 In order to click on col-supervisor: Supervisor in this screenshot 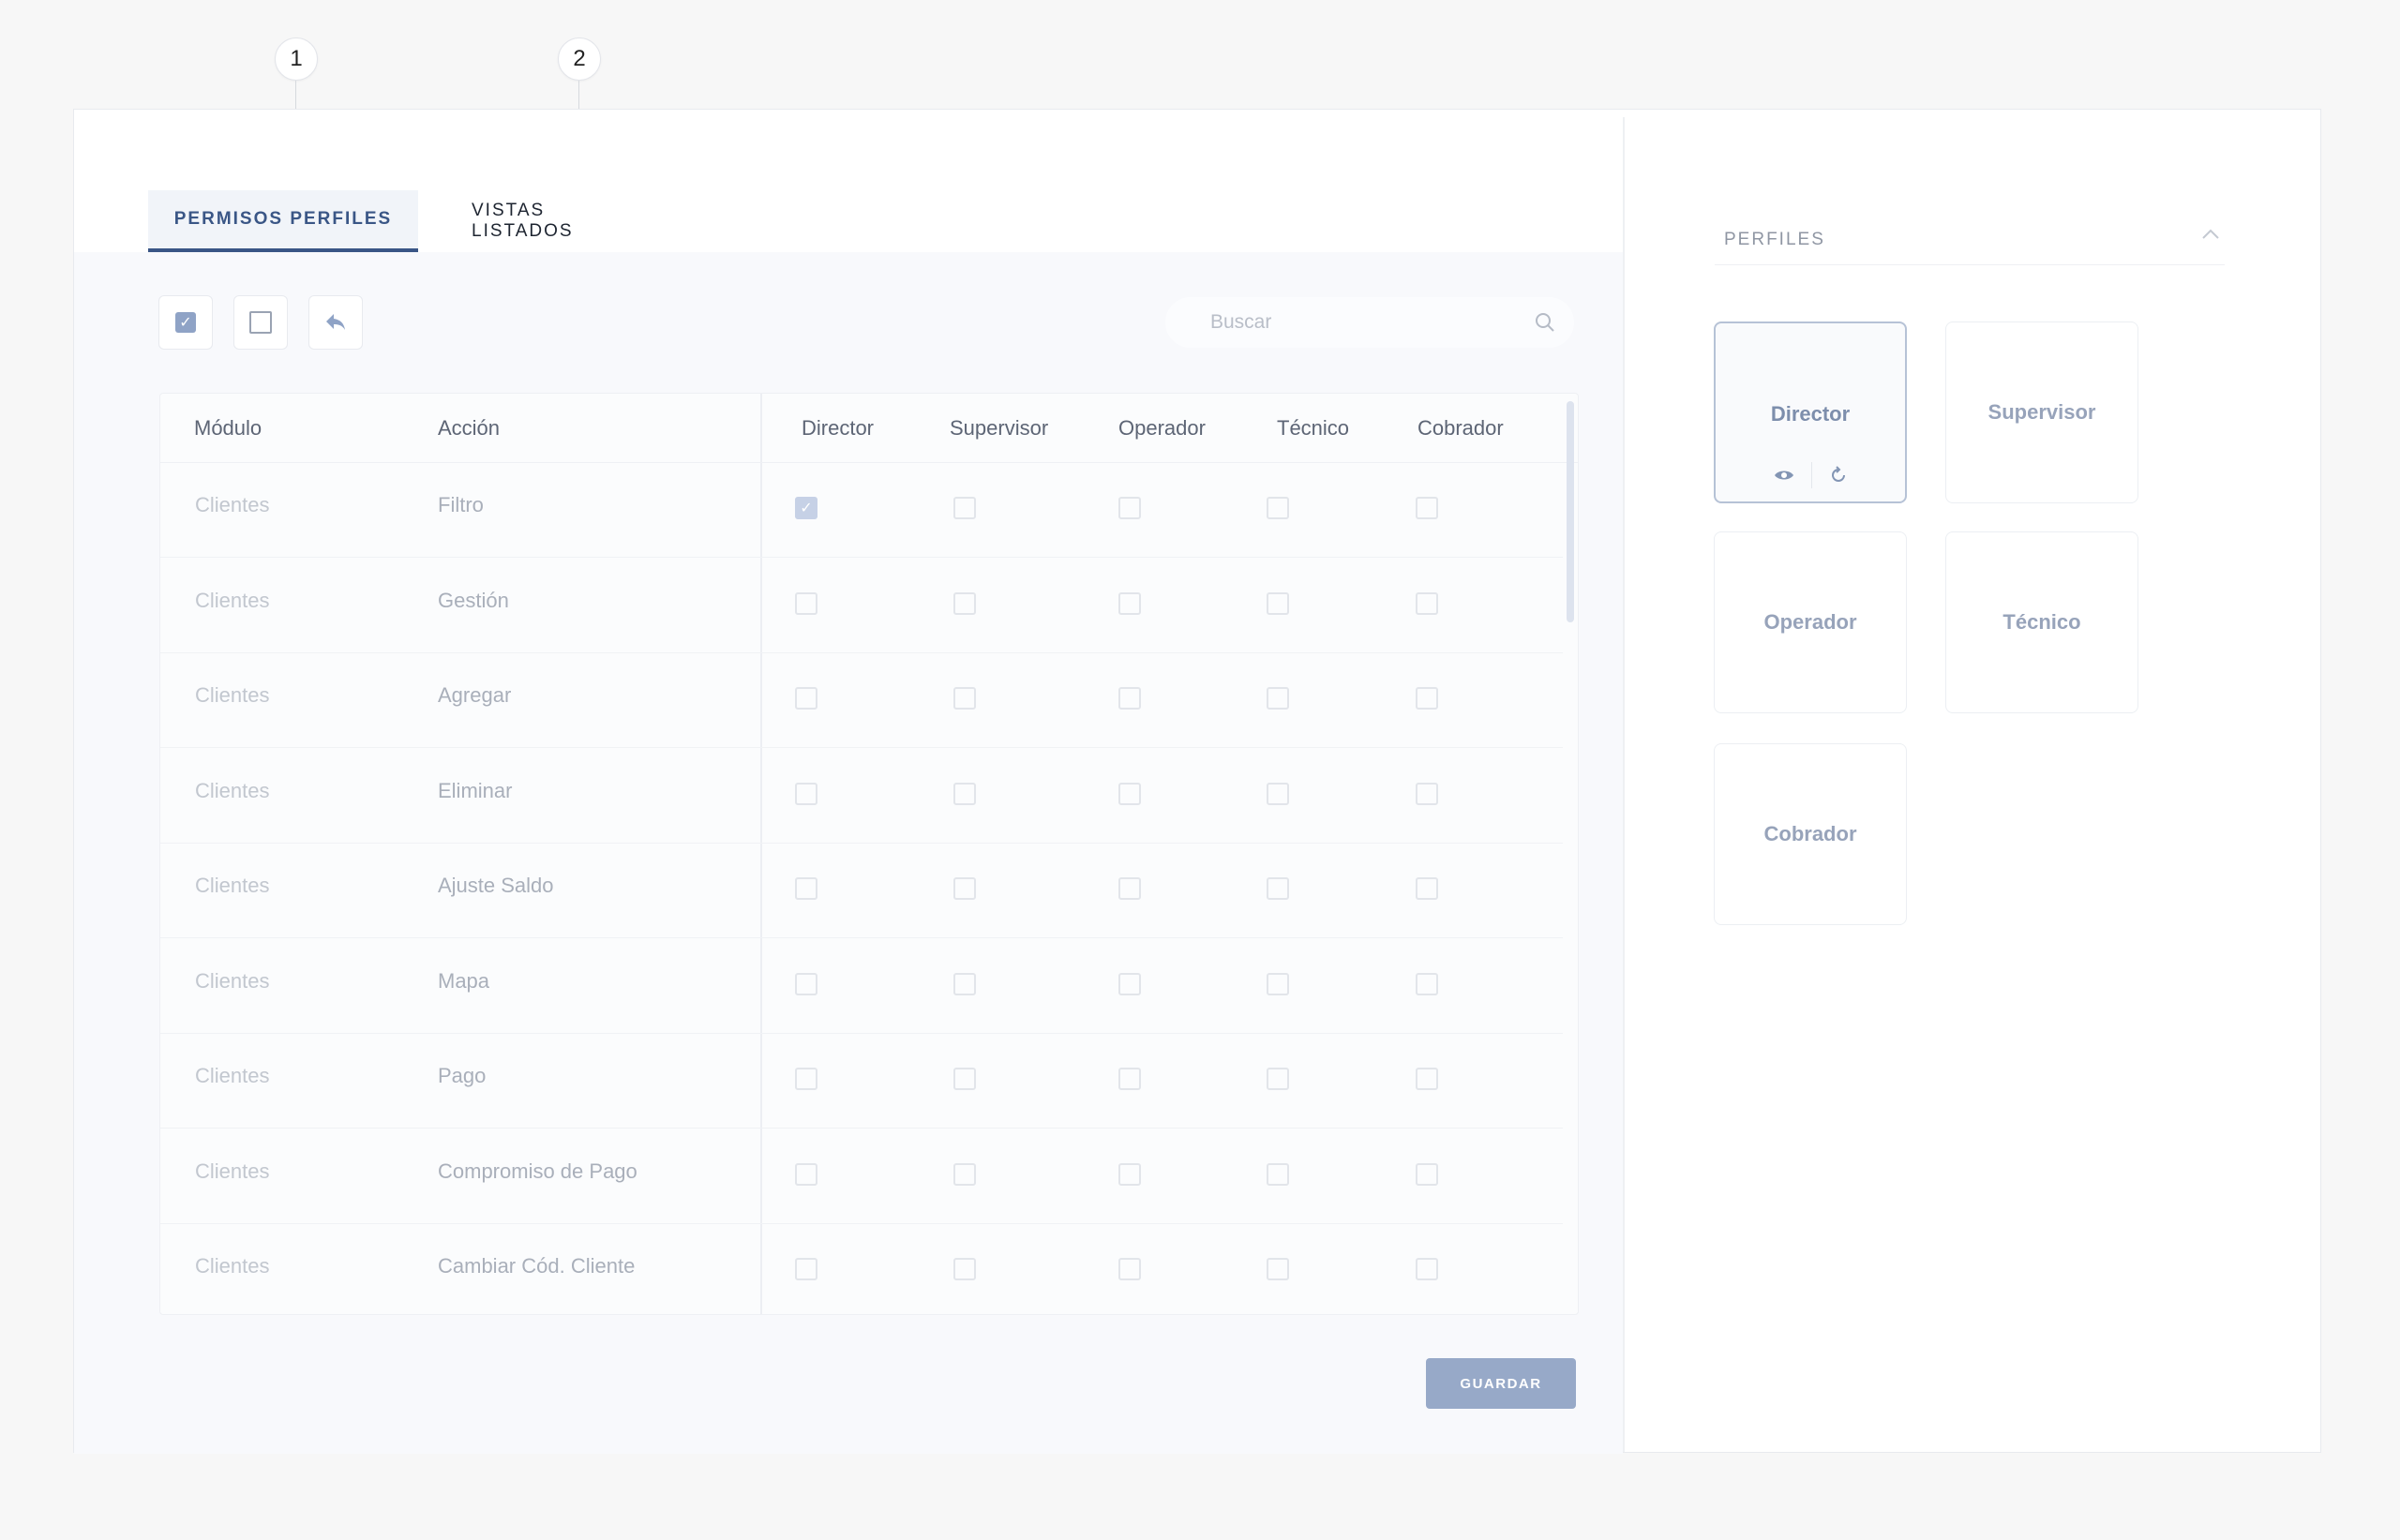, I will do `click(999, 428)`.